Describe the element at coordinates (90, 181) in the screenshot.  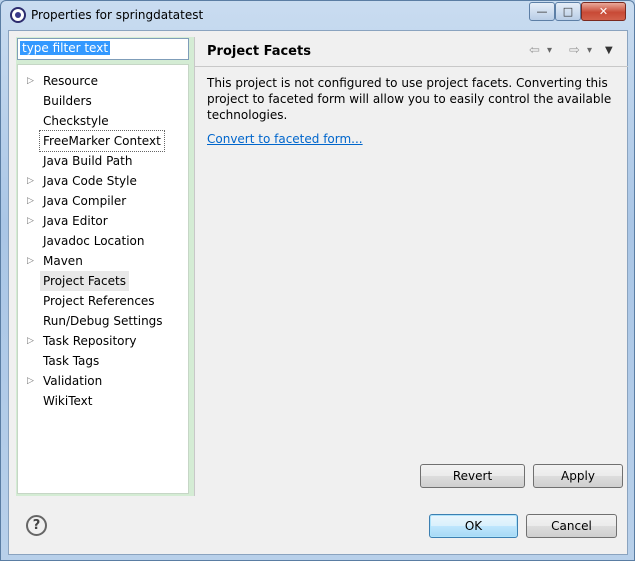
I see `tree-item-label: Java Code Style` at that location.